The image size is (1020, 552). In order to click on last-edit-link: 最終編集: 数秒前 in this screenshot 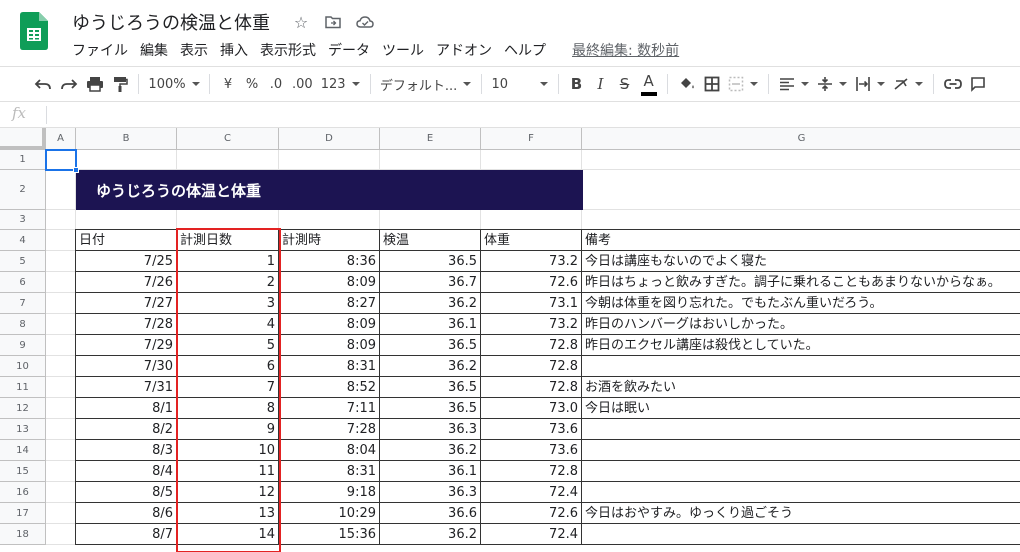, I will do `click(625, 50)`.